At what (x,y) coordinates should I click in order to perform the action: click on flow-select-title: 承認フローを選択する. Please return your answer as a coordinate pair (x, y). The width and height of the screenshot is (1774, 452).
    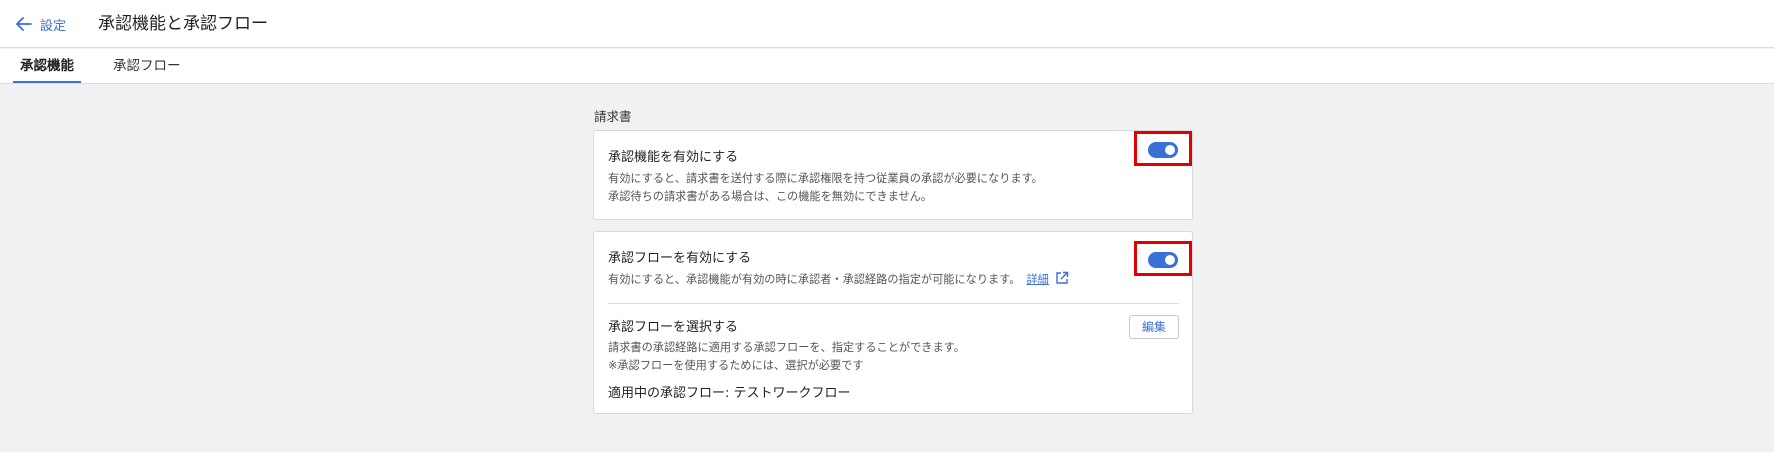
    Looking at the image, I should click on (673, 327).